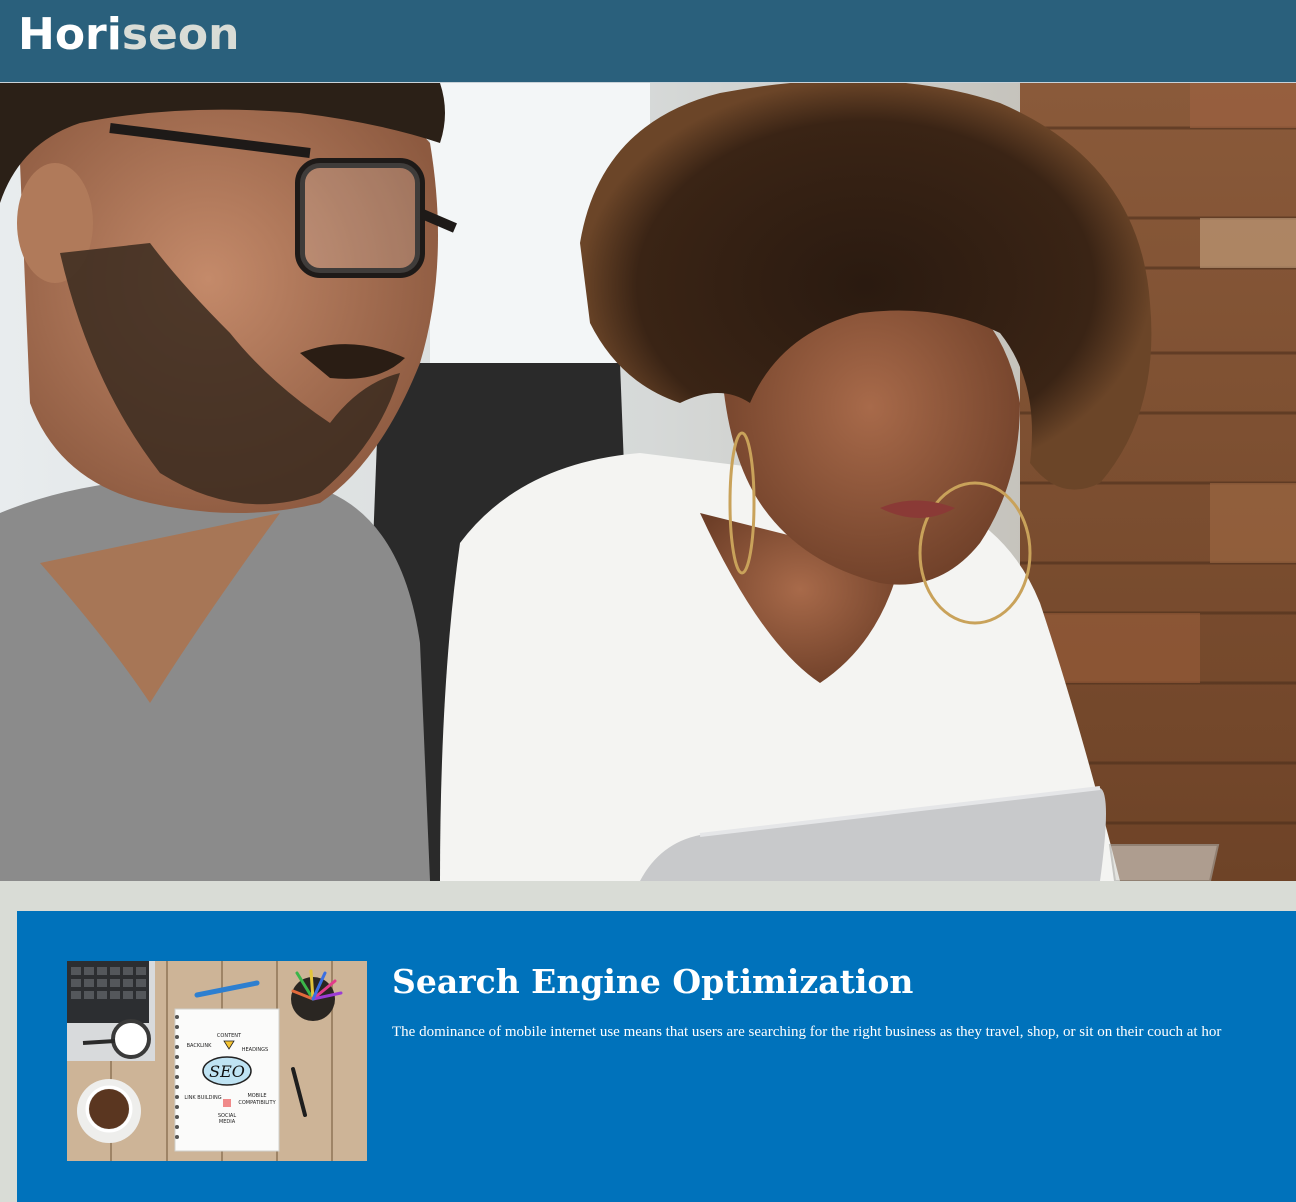 Image resolution: width=1296 pixels, height=1202 pixels. I want to click on backlink-label: BACKLINK, so click(200, 1046).